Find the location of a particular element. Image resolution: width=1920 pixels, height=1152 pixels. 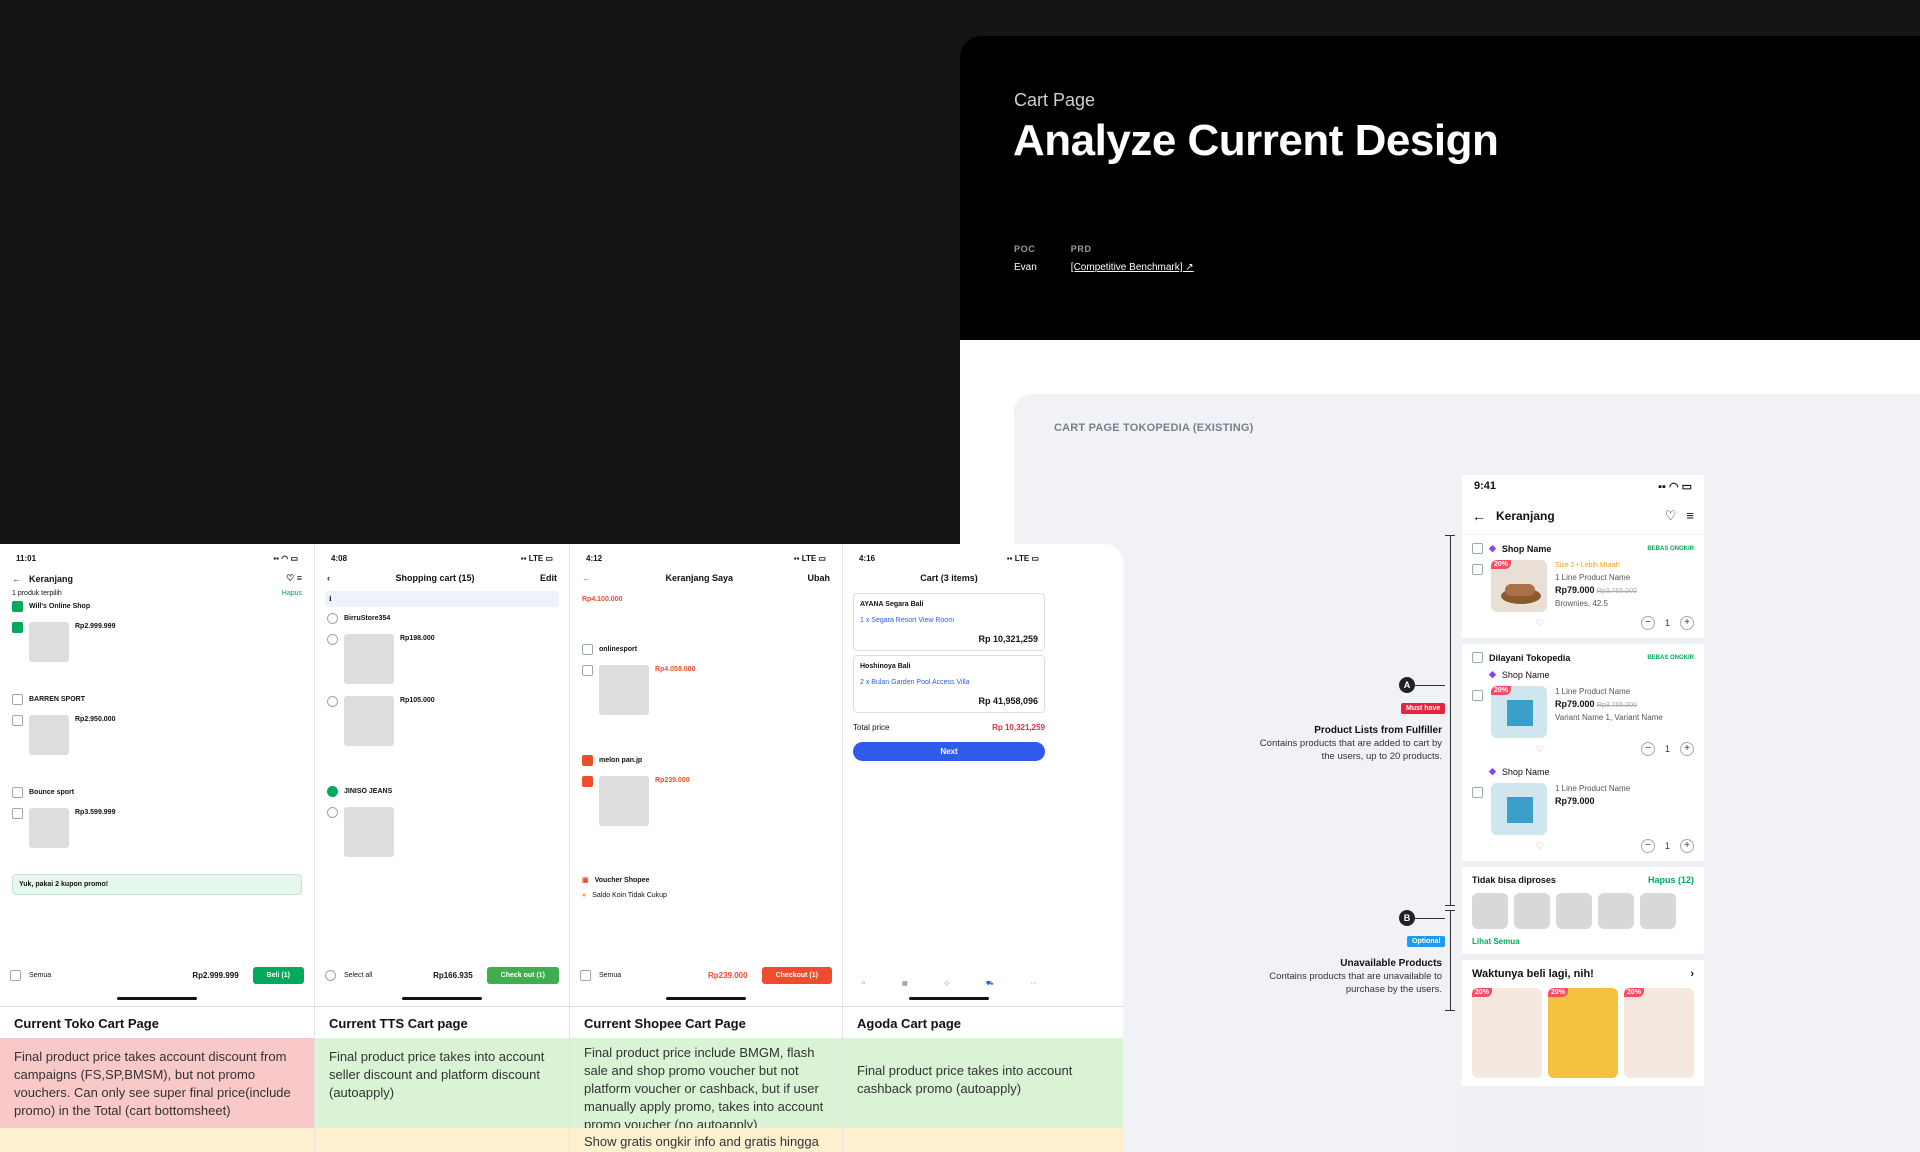

select-all-radio is located at coordinates (330, 975).